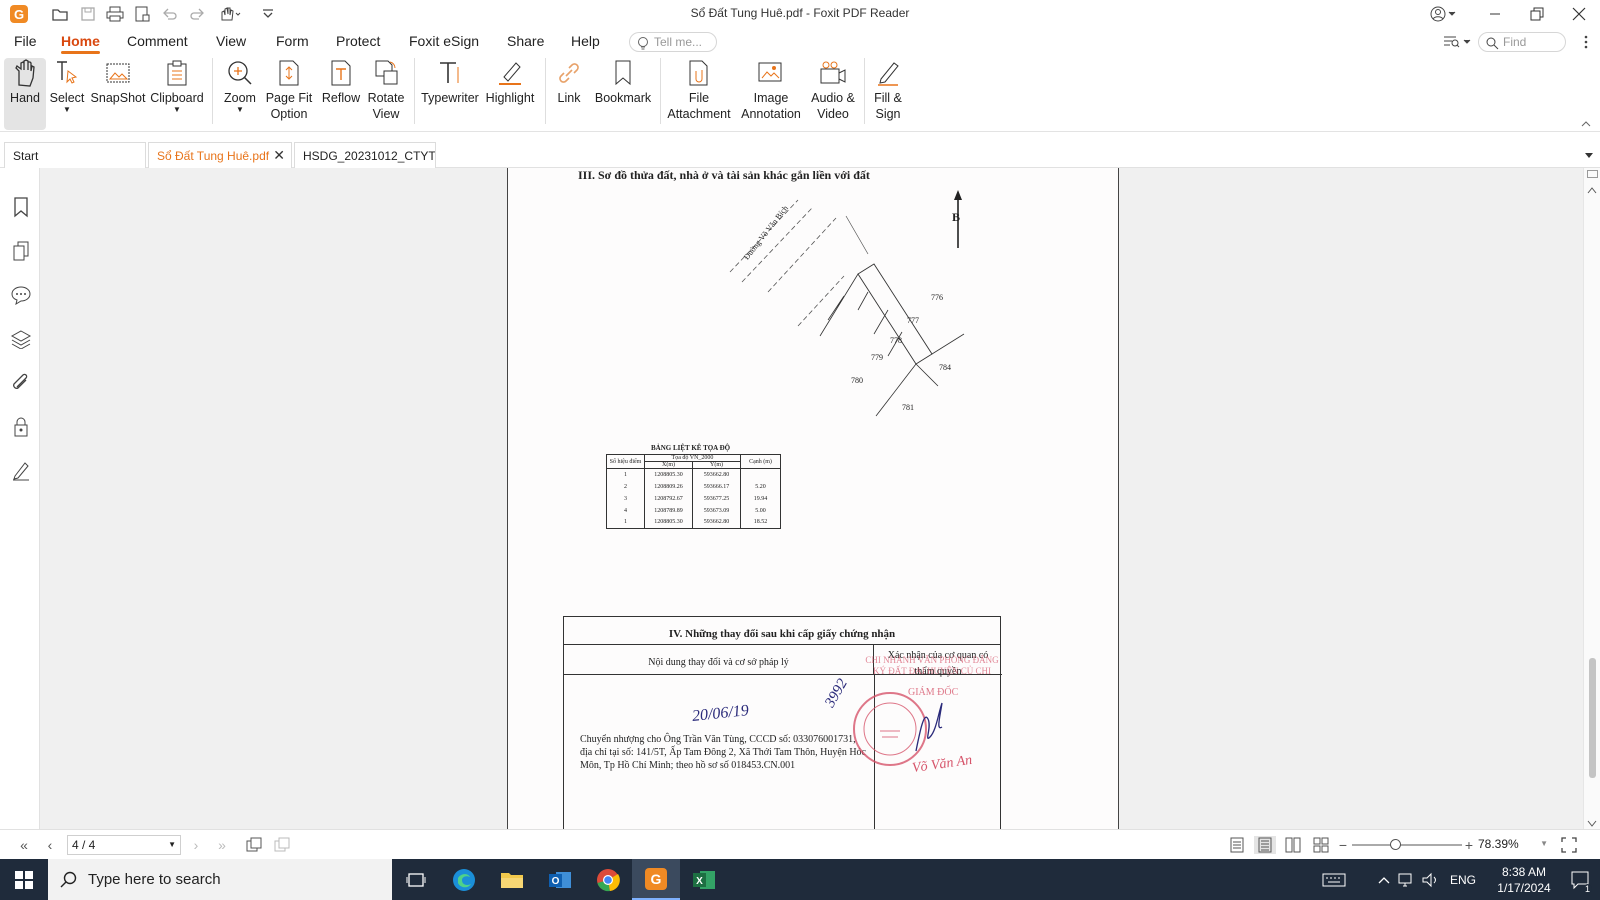 This screenshot has width=1600, height=900. I want to click on last-page-icon: », so click(222, 845).